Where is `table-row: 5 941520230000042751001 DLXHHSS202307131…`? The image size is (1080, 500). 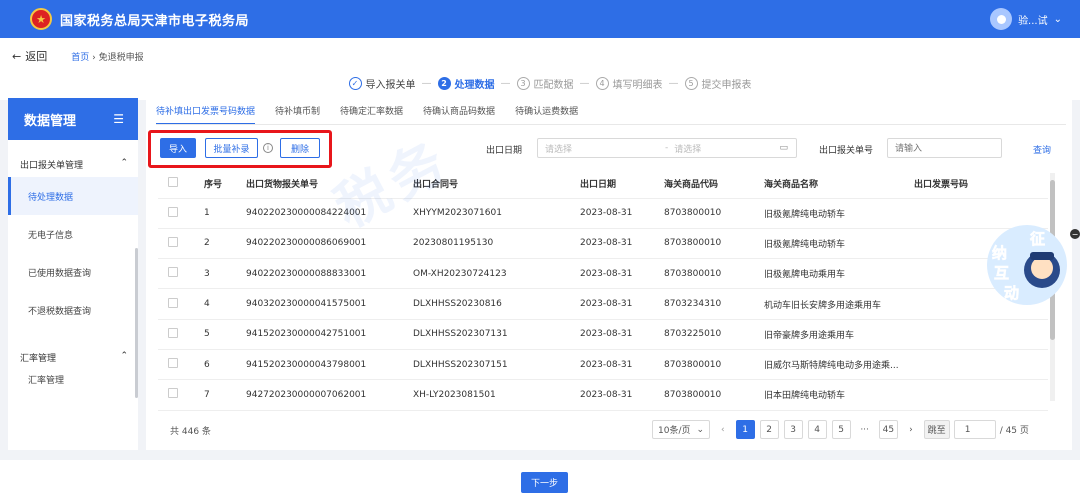 table-row: 5 941520230000042751001 DLXHHSS202307131… is located at coordinates (603, 334).